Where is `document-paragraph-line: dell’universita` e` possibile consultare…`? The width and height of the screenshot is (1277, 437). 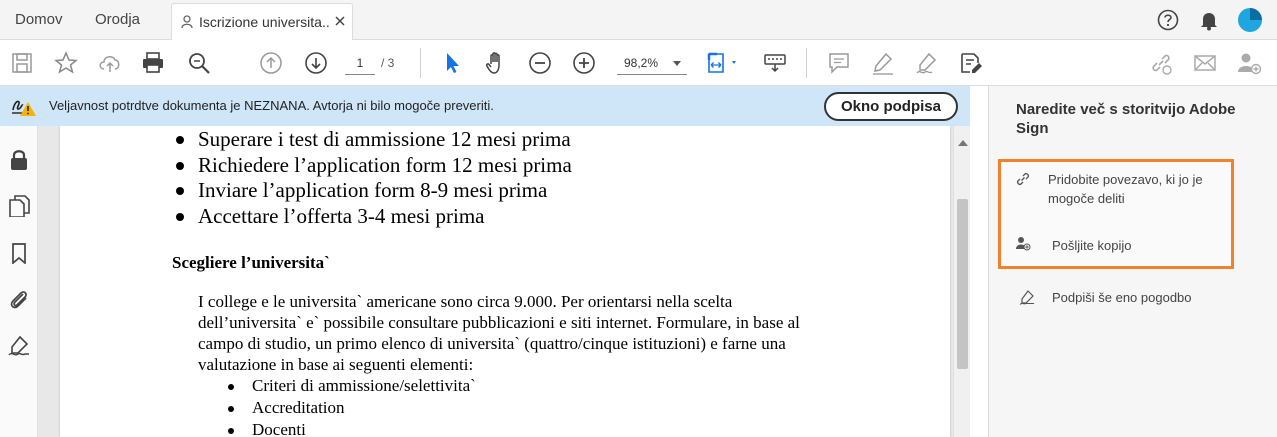
document-paragraph-line: dell’universita` e` possibile consultare… is located at coordinates (499, 322).